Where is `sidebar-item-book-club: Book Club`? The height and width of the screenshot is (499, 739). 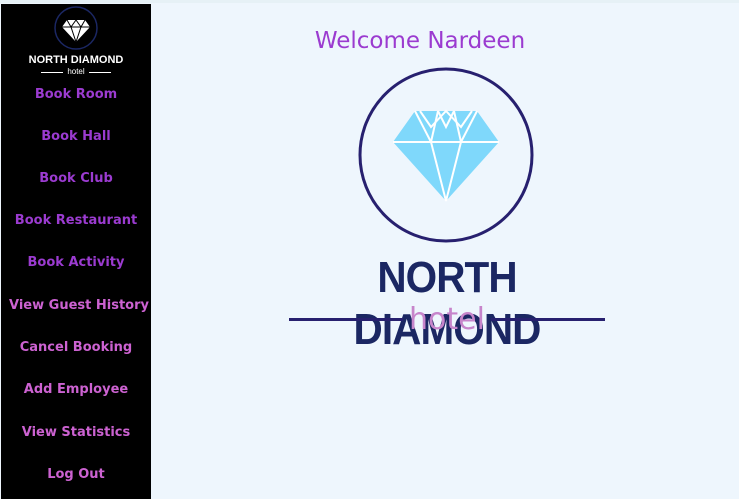 sidebar-item-book-club: Book Club is located at coordinates (76, 179).